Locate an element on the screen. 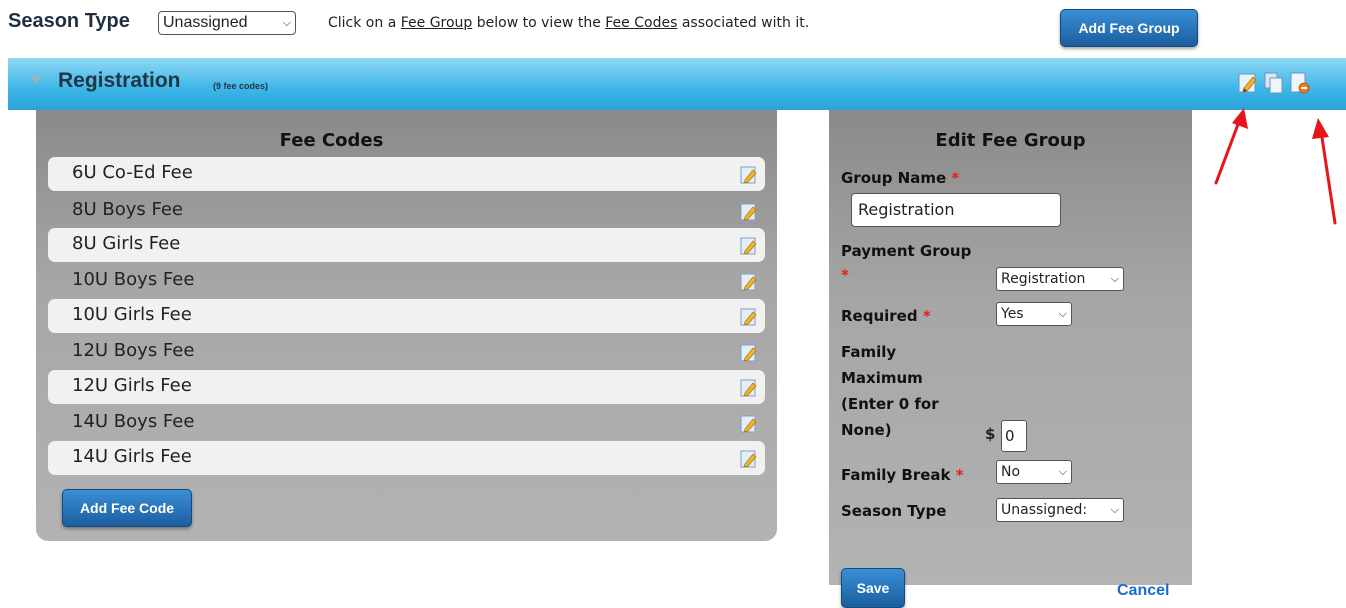 This screenshot has width=1346, height=608. season-type-field-select: Unassigned: ⌵ is located at coordinates (1060, 510).